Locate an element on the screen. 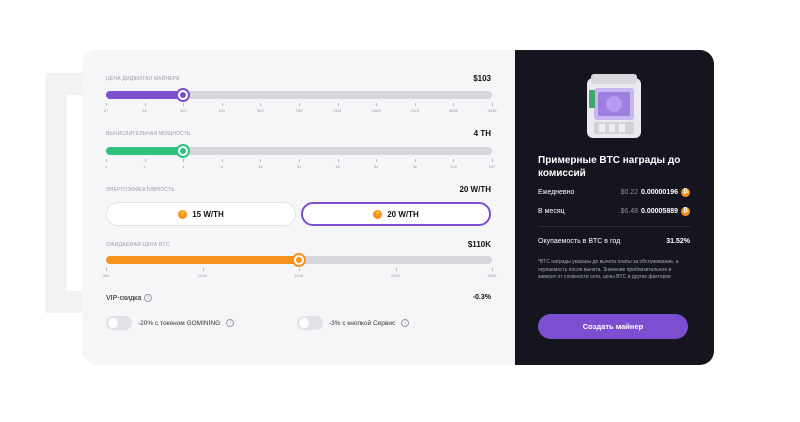 The image size is (800, 422). tick-label: 4538 is located at coordinates (492, 110).